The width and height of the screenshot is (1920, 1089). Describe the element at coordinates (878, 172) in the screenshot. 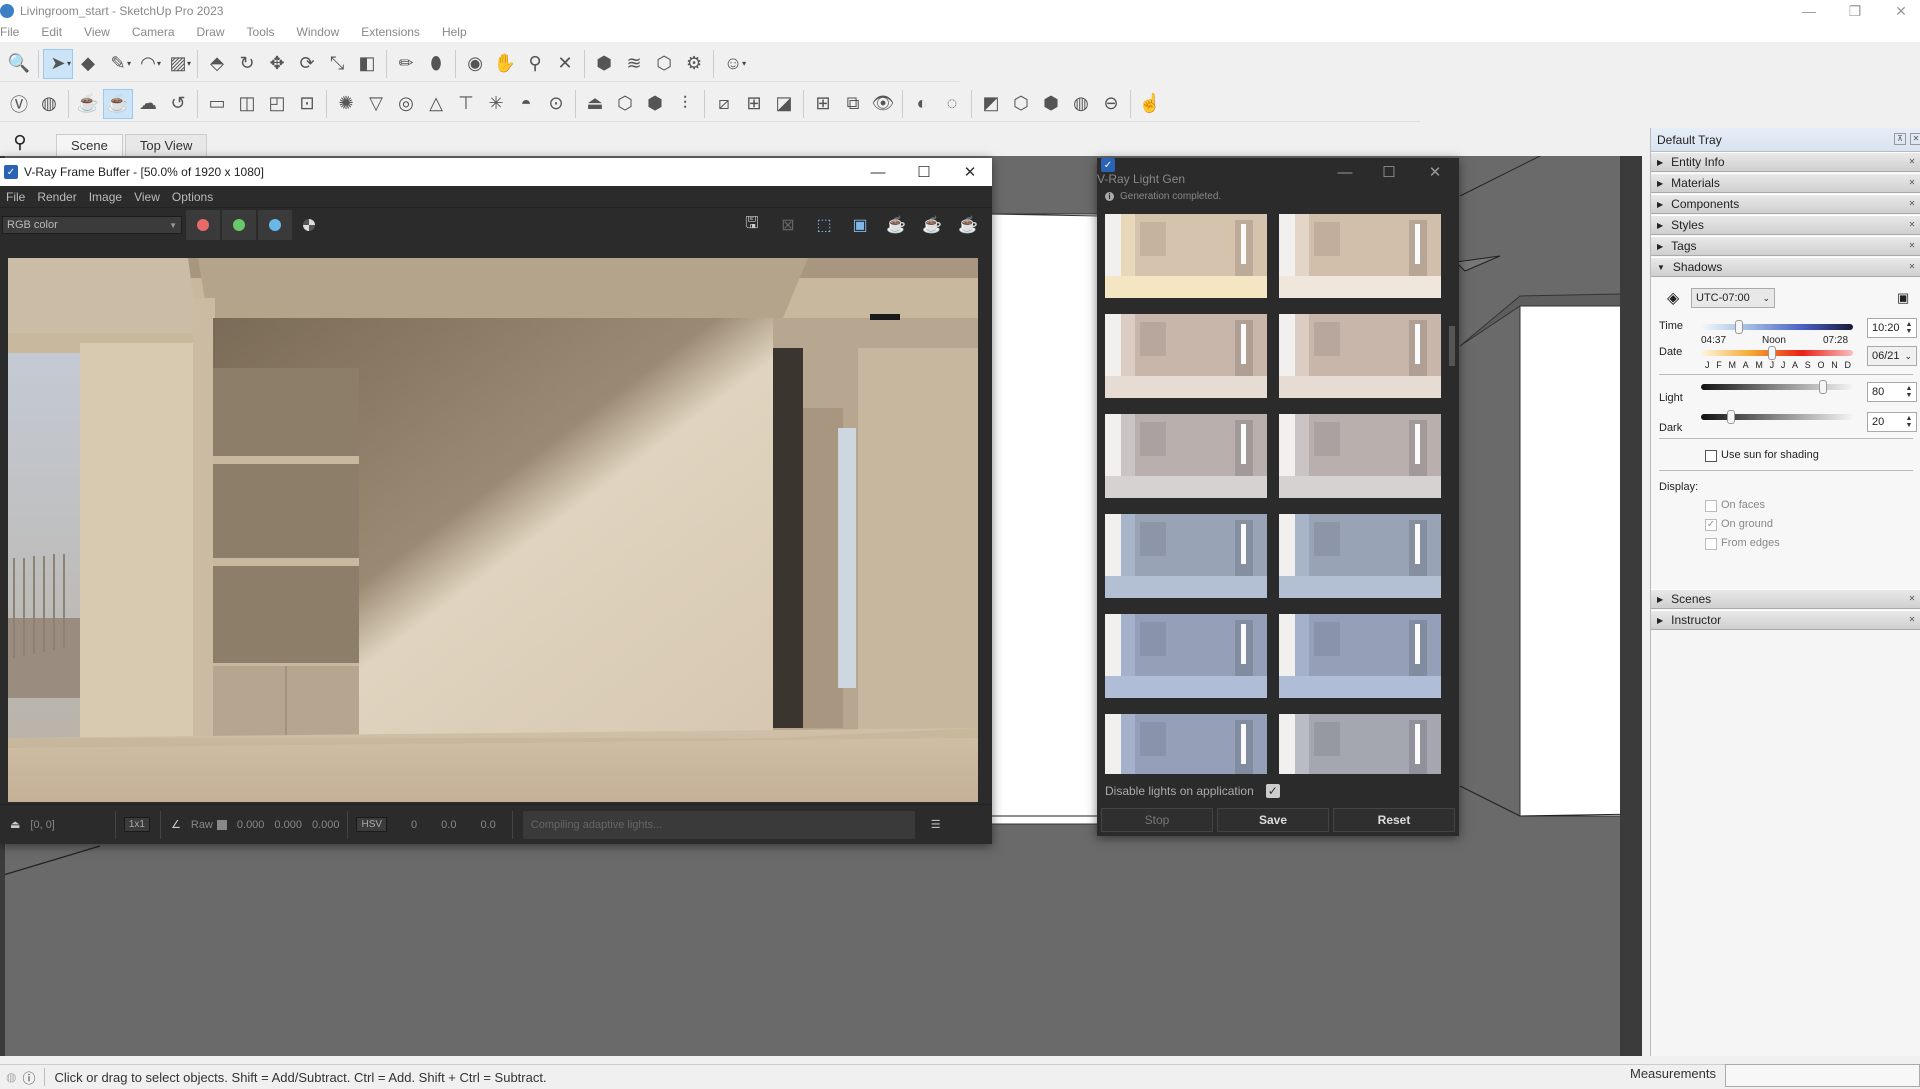

I see `vfb-minimize-button: —` at that location.